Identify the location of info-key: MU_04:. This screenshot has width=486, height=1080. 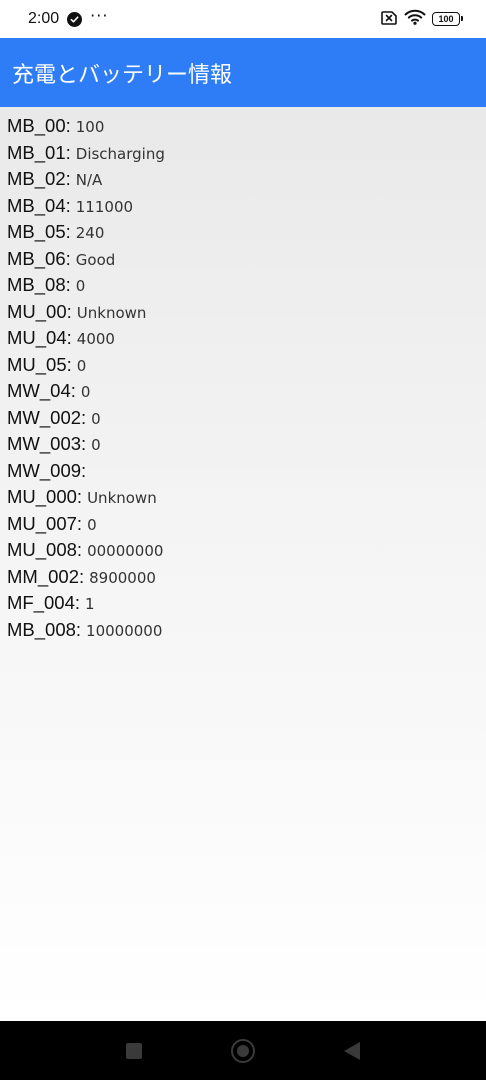
(39, 337).